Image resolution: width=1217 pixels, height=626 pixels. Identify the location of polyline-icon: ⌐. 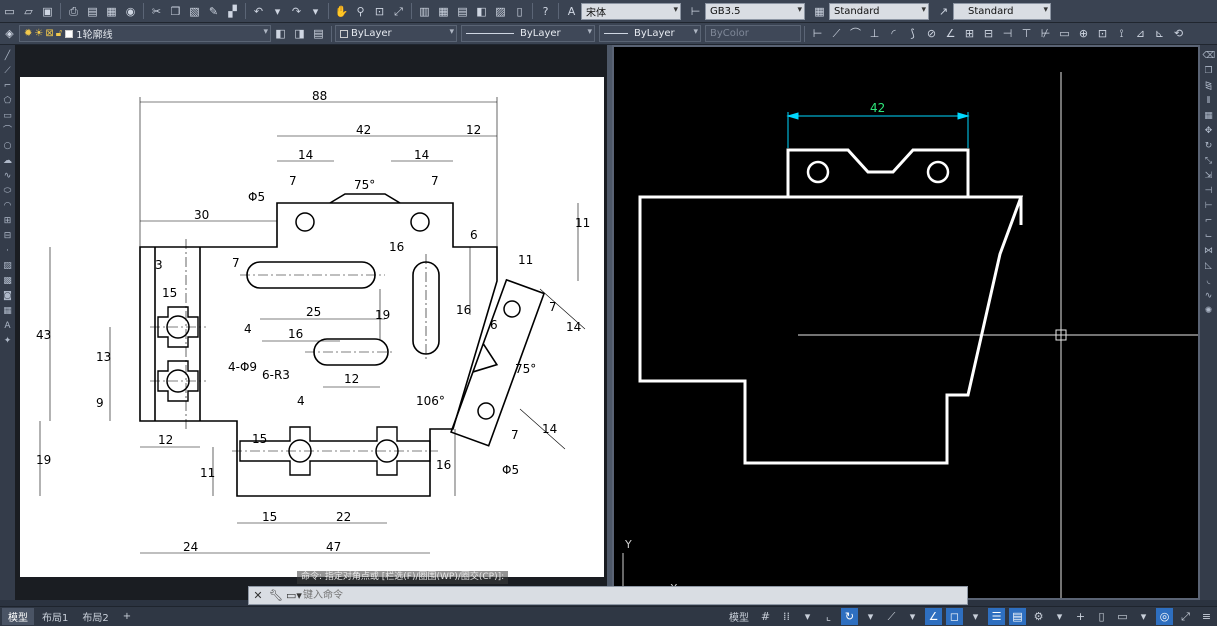
(8, 86).